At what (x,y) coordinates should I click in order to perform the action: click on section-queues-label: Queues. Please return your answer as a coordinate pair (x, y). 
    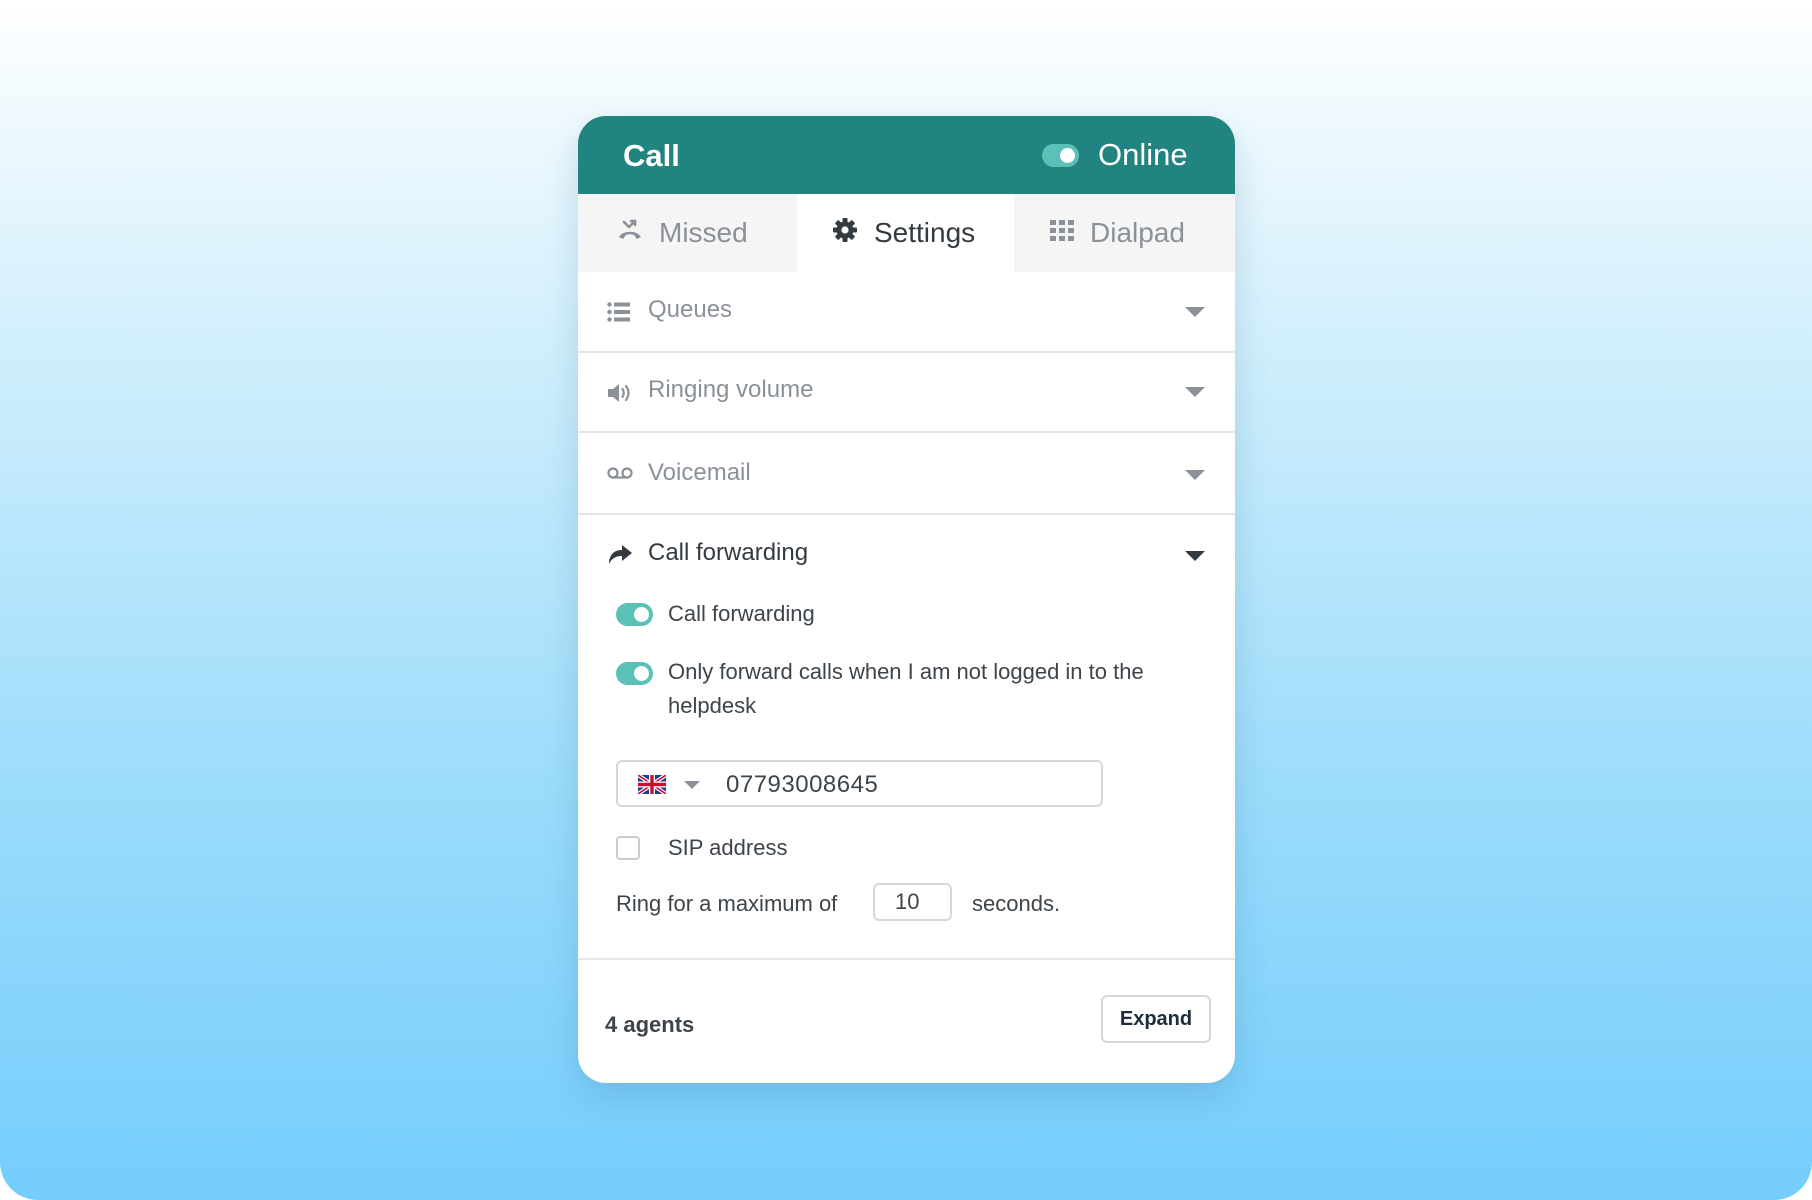
    Looking at the image, I should click on (690, 309).